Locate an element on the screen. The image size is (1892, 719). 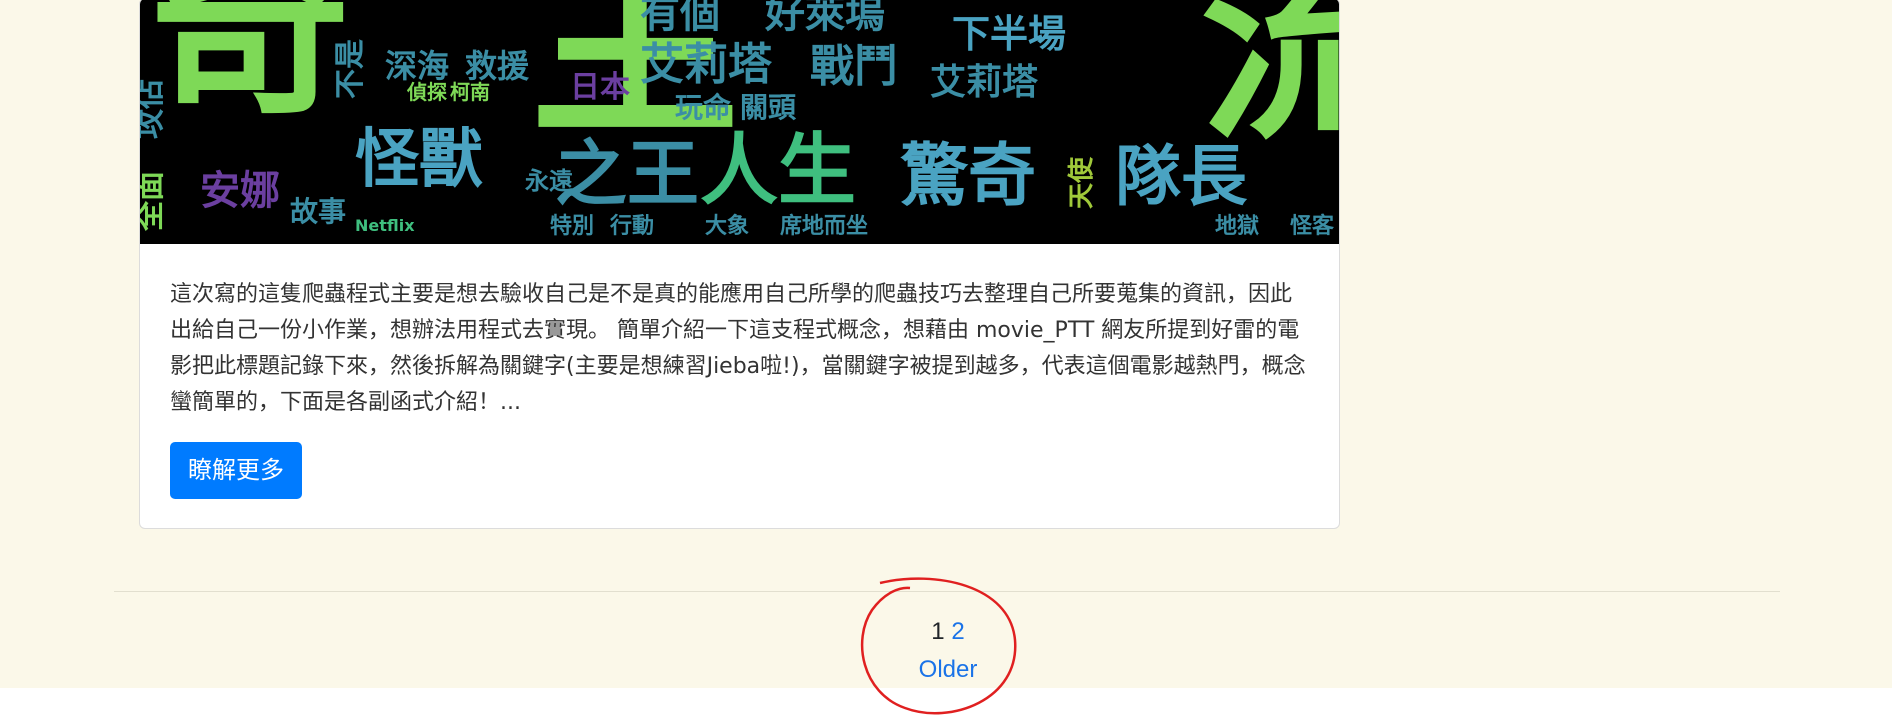
word-cloud-word: 永遠 is located at coordinates (549, 181).